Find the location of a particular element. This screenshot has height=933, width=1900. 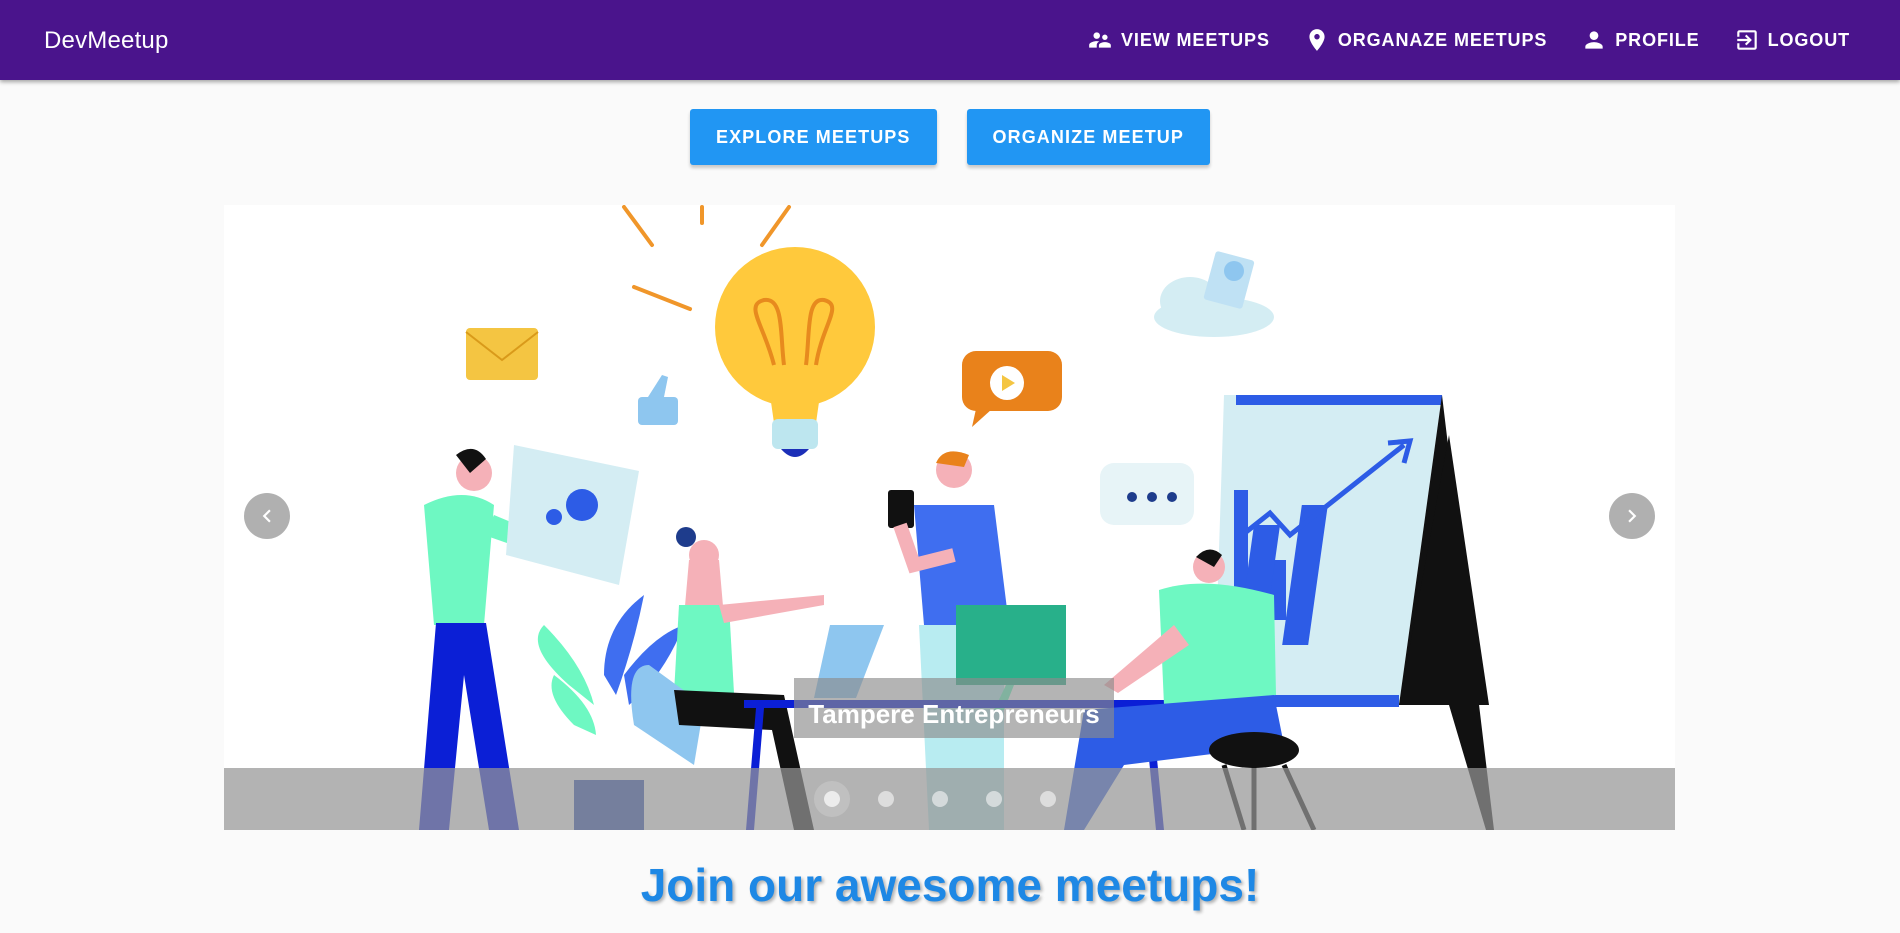

person-icon is located at coordinates (1594, 40).